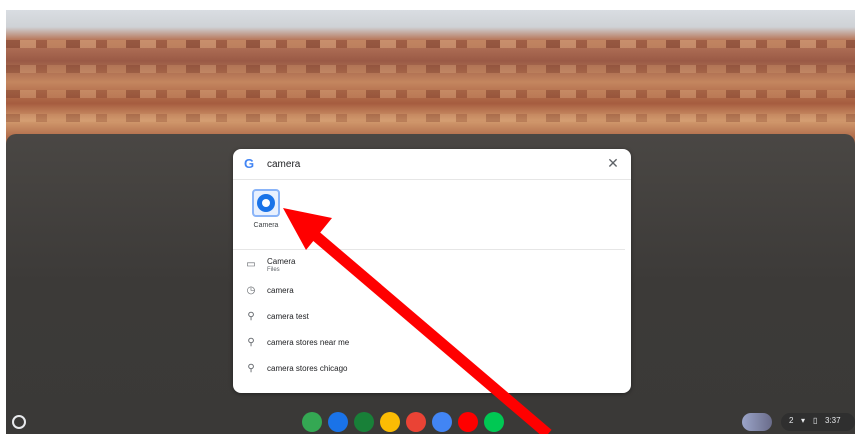 The height and width of the screenshot is (434, 855). Describe the element at coordinates (281, 261) in the screenshot. I see `result-title: Camera` at that location.